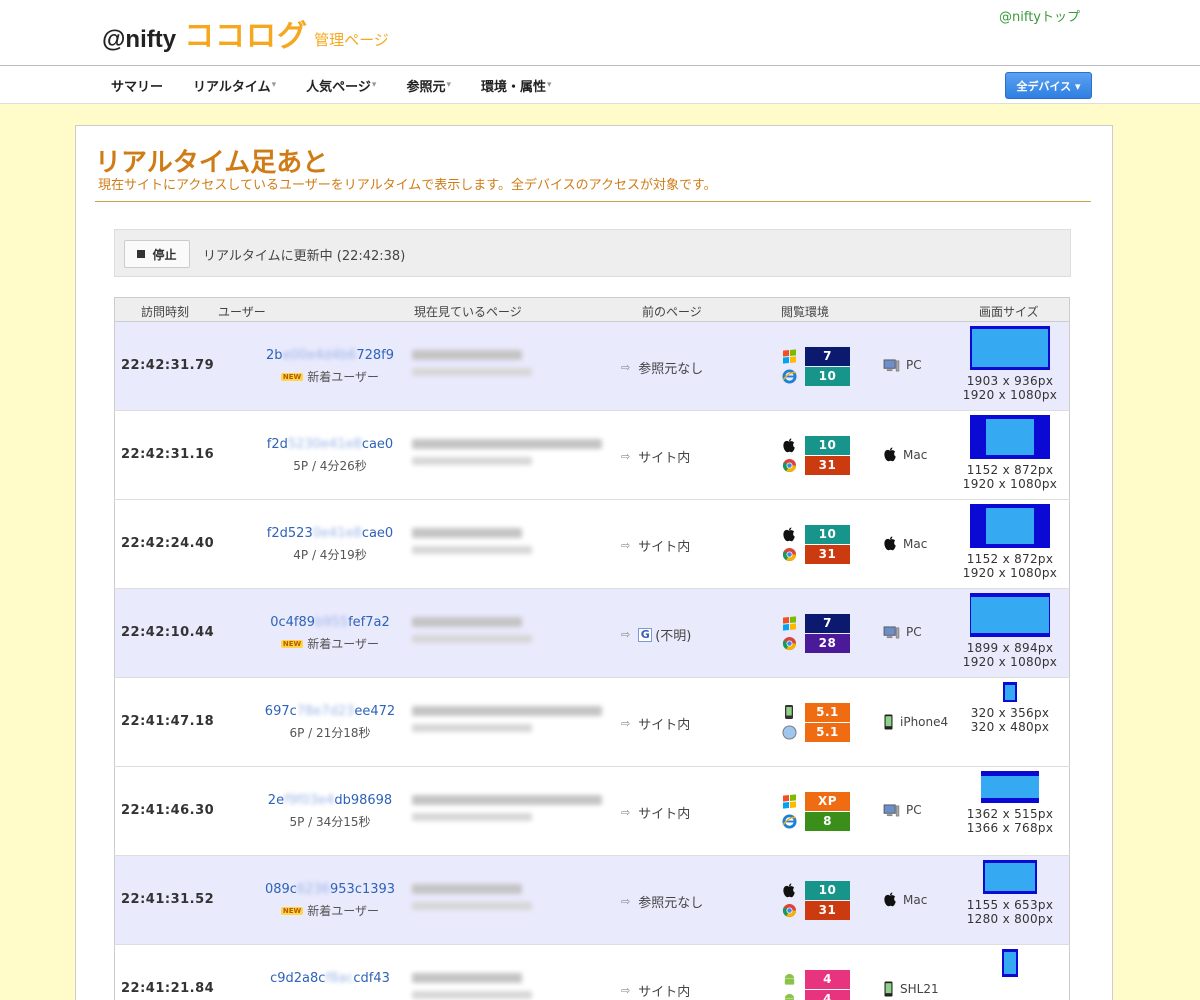  What do you see at coordinates (139, 39) in the screenshot?
I see `logo-nifty: @nifty` at bounding box center [139, 39].